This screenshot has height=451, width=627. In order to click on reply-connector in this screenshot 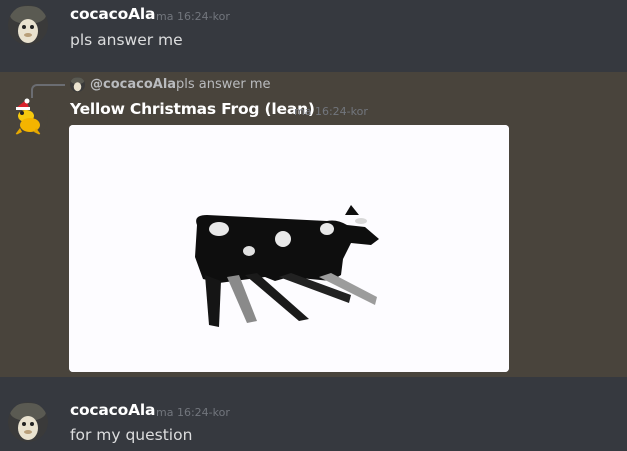, I will do `click(48, 91)`.